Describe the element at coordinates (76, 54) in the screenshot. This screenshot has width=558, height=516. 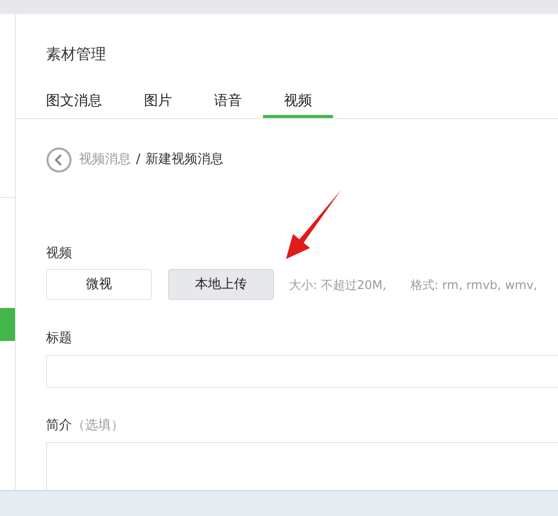
I see `page-title: 素材管理` at that location.